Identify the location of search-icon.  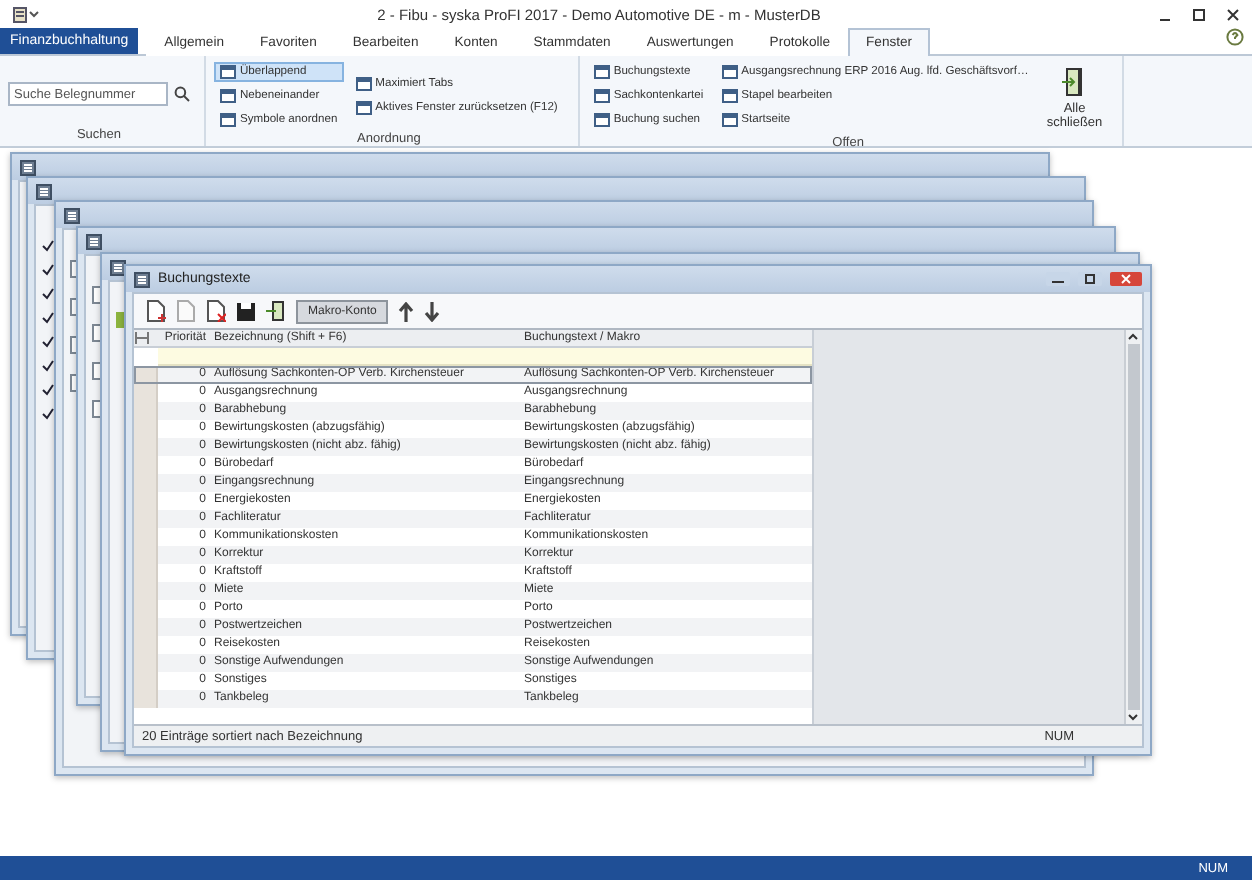
(182, 94).